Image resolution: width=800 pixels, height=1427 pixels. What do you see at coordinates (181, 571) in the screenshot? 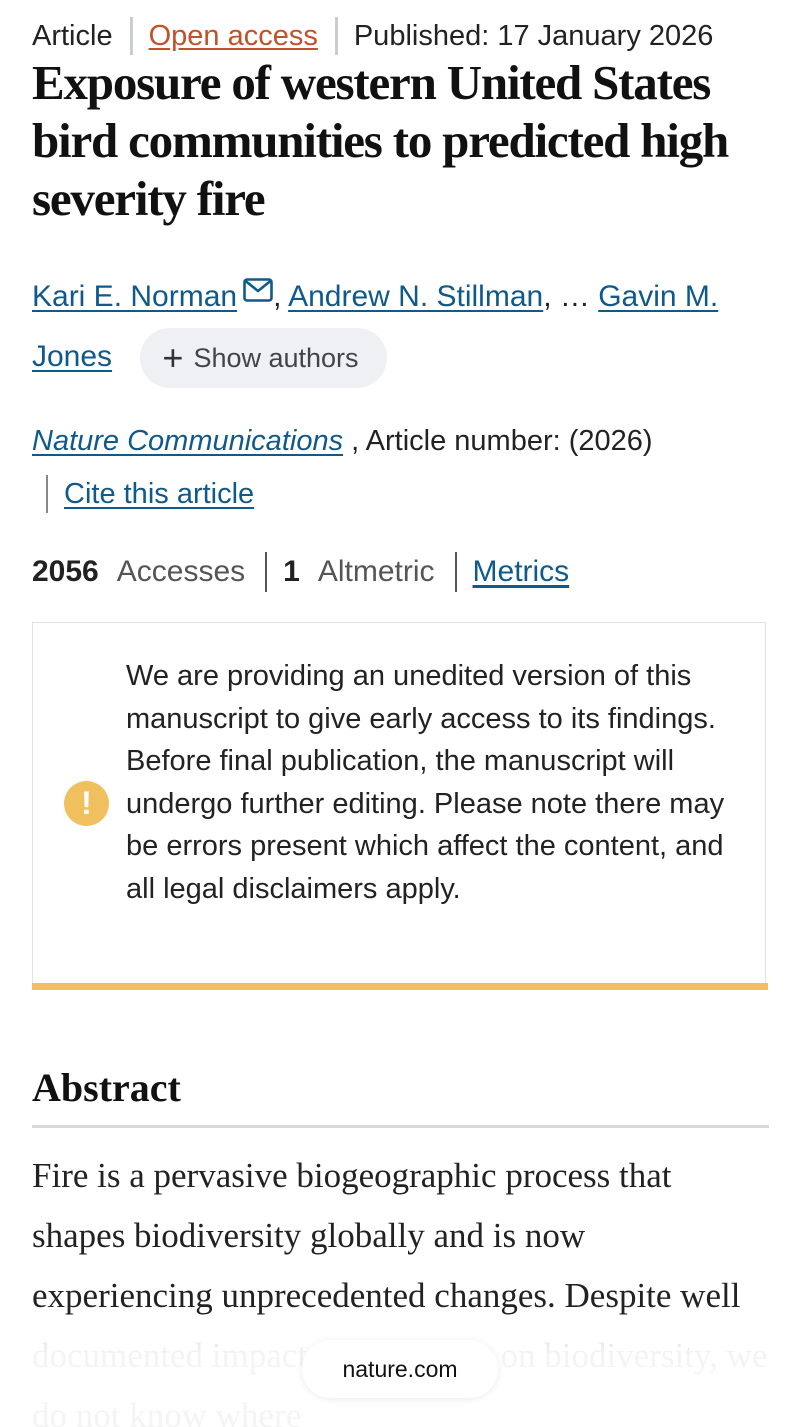
I see `accesses-label: Accesses` at bounding box center [181, 571].